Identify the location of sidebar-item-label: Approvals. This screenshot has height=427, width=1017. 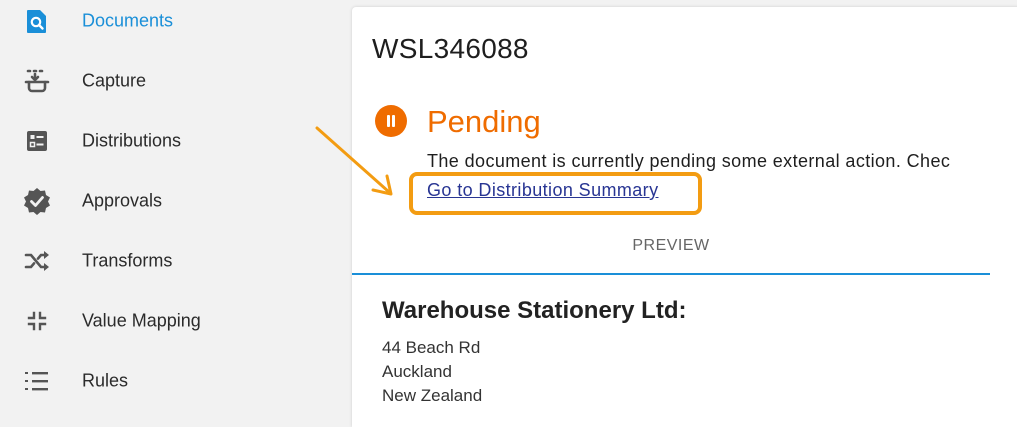
(122, 200).